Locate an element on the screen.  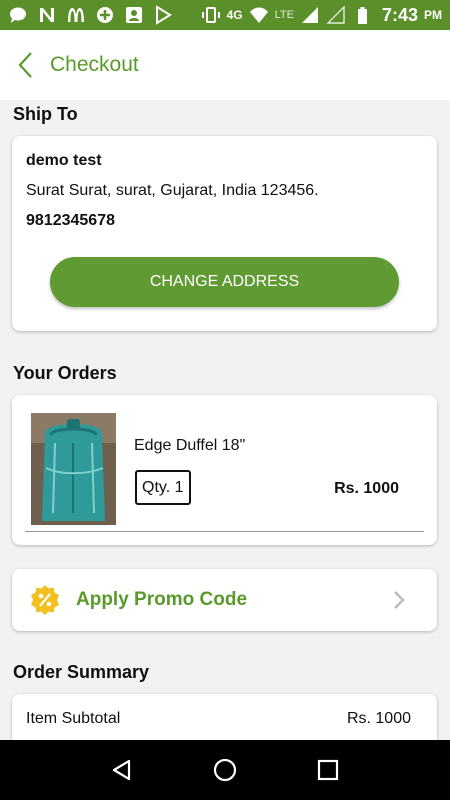
wifi-icon is located at coordinates (259, 15).